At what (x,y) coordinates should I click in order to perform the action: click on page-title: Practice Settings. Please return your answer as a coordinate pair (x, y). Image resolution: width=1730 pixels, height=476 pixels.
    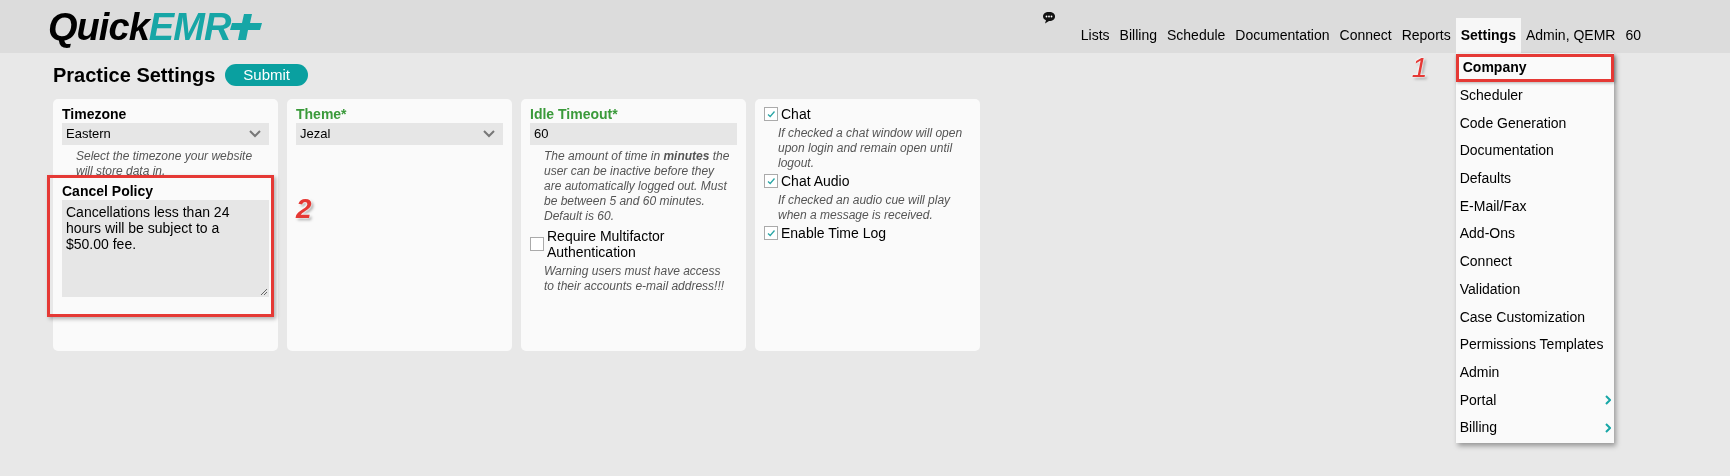
    Looking at the image, I should click on (134, 75).